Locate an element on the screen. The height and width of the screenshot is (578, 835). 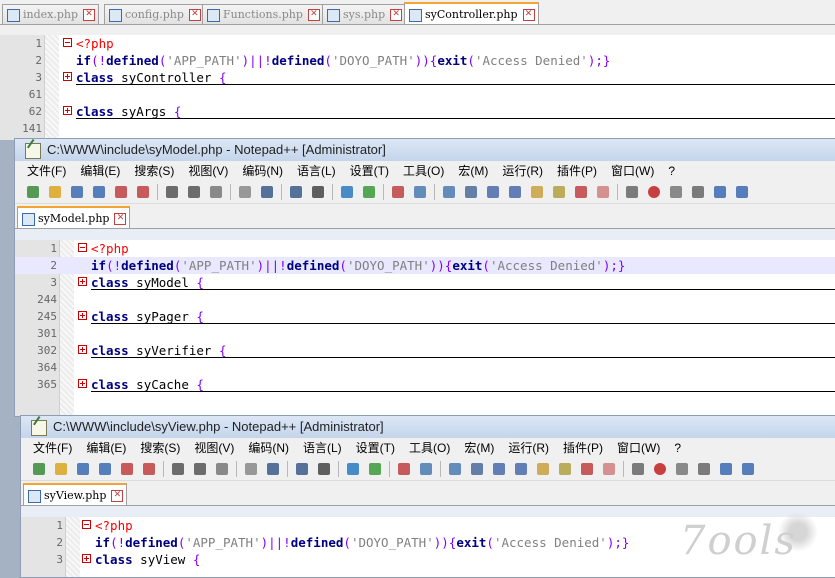
code-line: 61 is located at coordinates (417, 94).